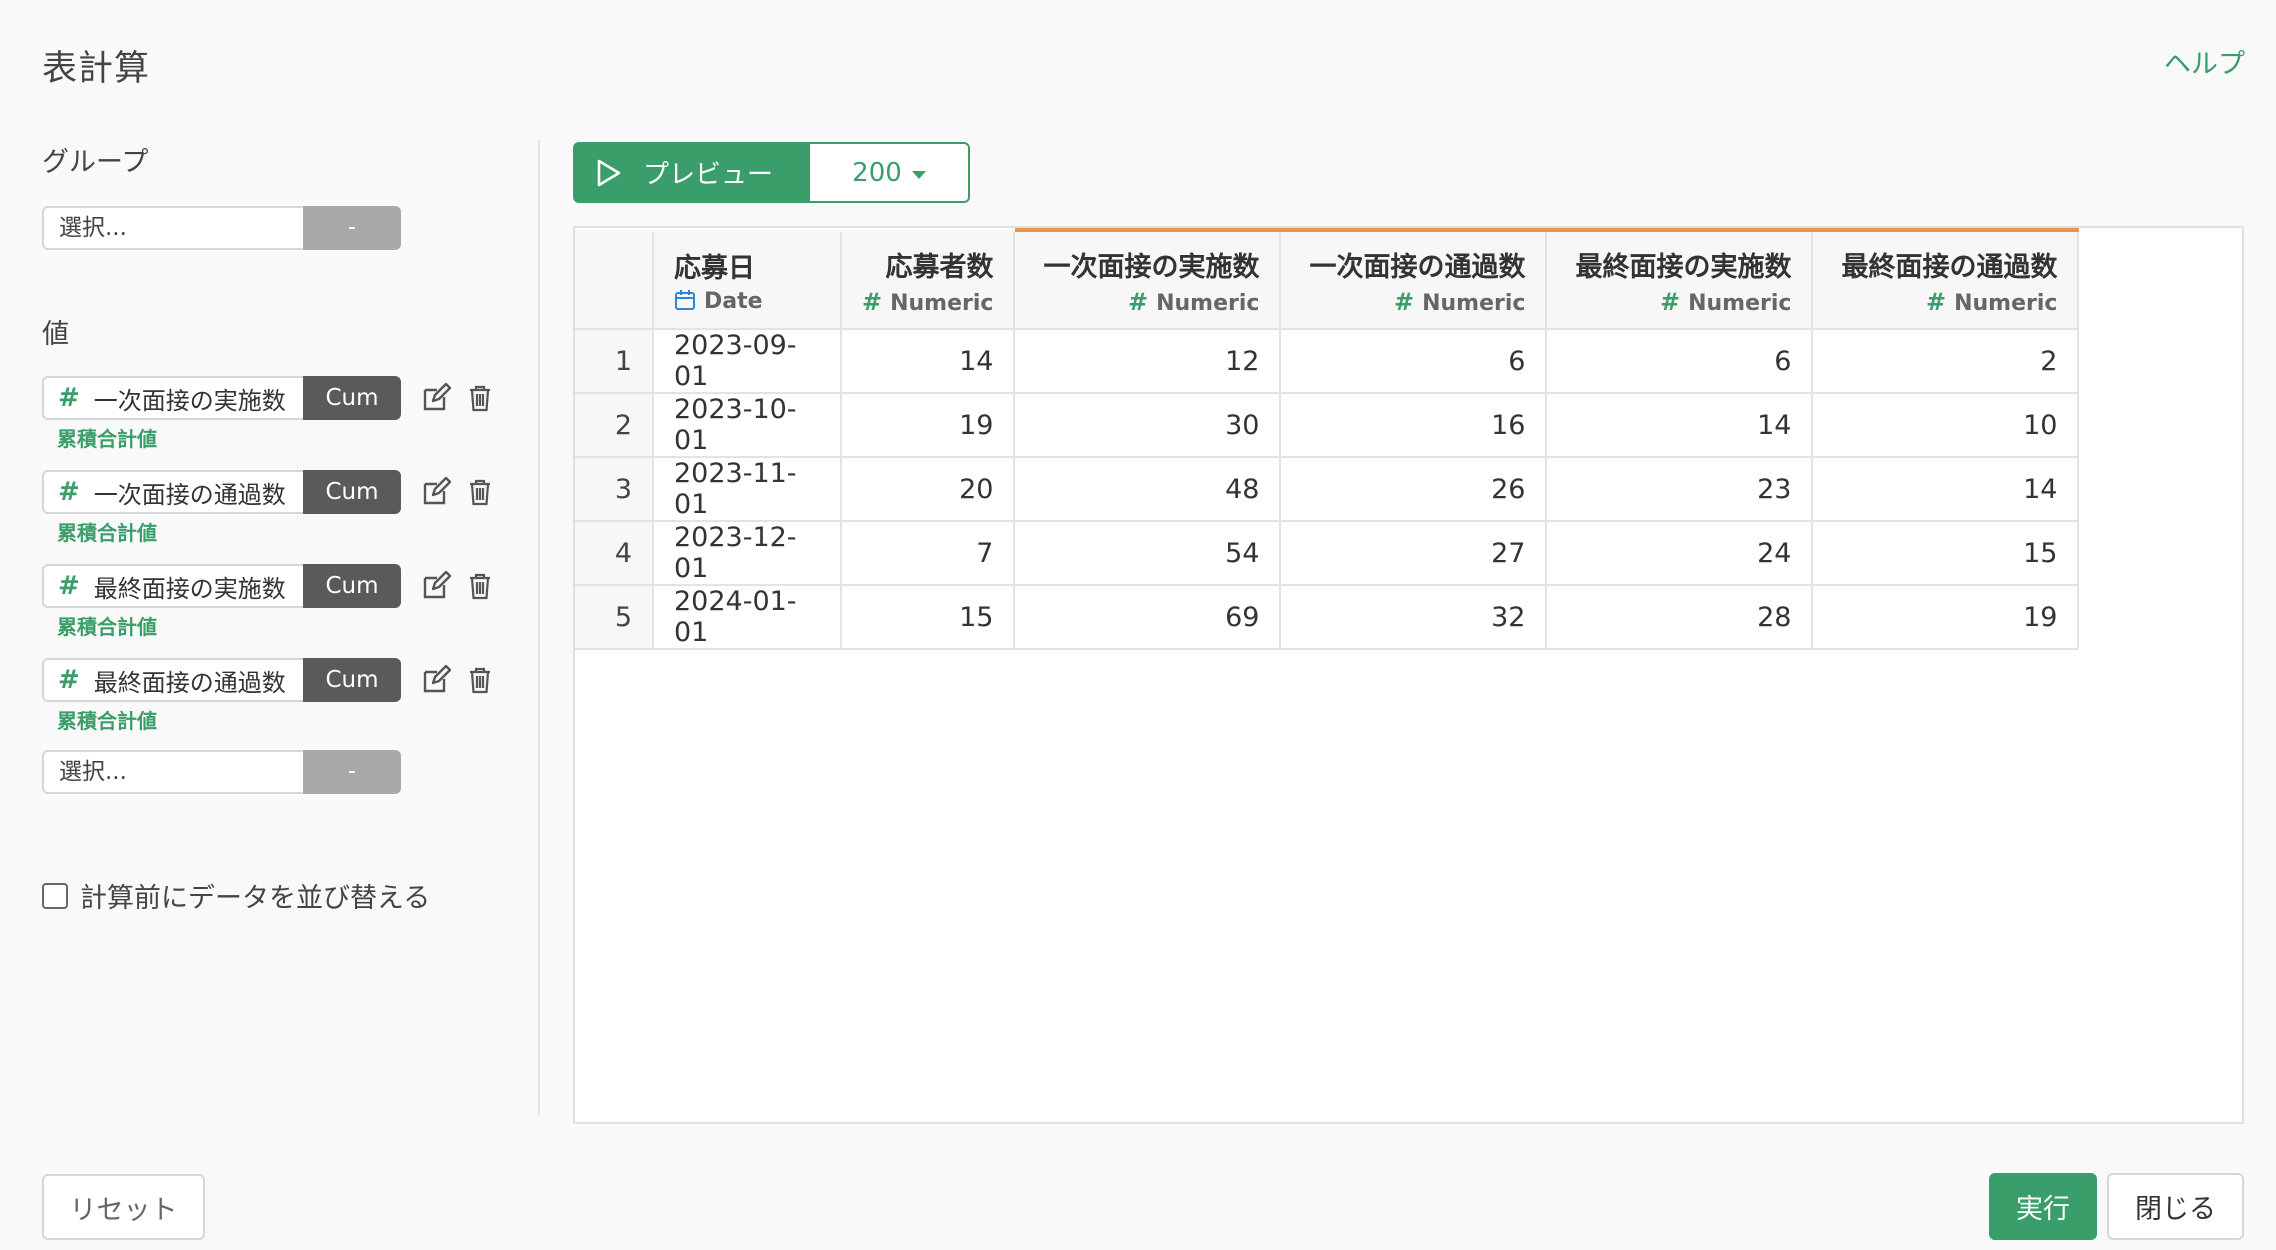 This screenshot has height=1250, width=2276. I want to click on sort-before-calc-checkbox, so click(55, 895).